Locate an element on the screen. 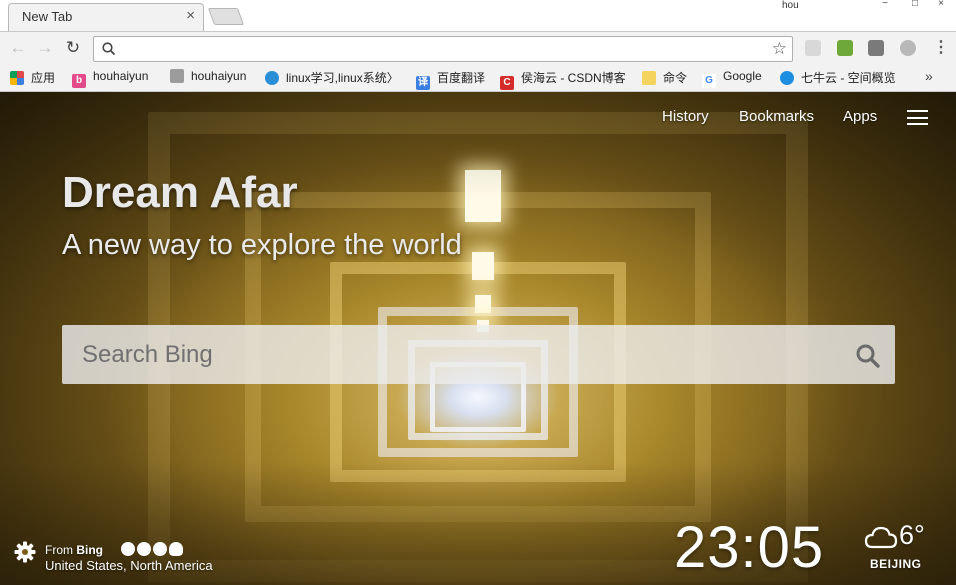  share-icons is located at coordinates (153, 550).